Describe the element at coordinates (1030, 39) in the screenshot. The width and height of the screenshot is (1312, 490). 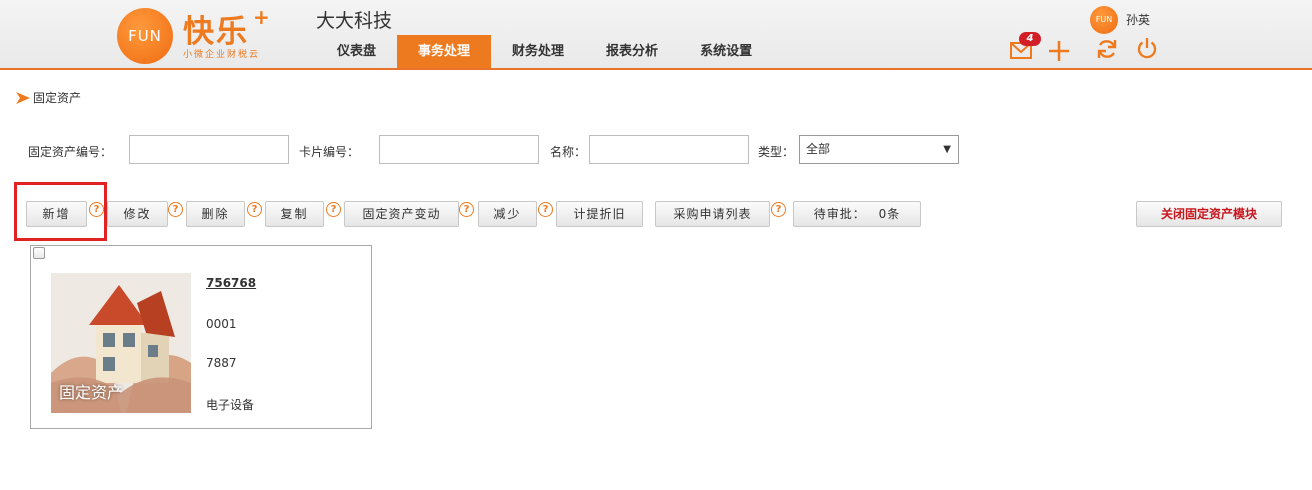
I see `mail-count-badge: 4` at that location.